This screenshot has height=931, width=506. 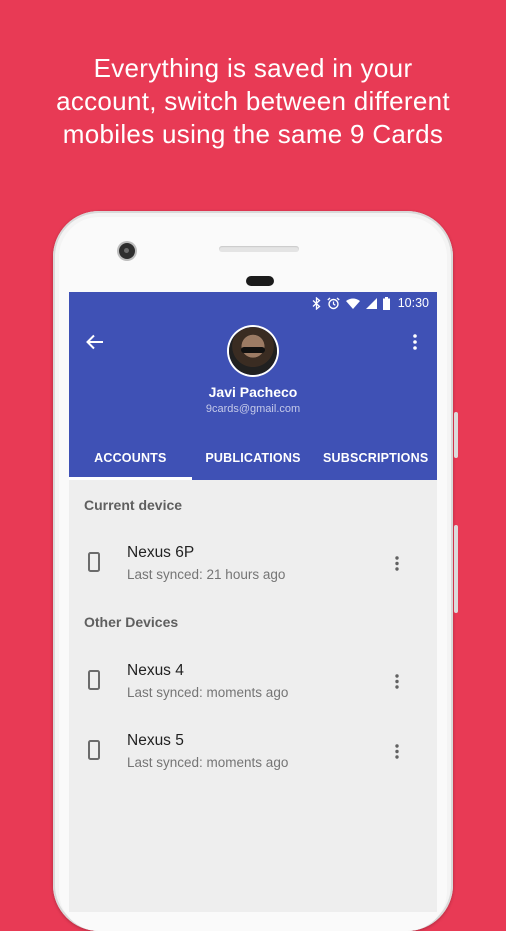 I want to click on headline-line-1: Everything is saved in your, so click(x=253, y=68).